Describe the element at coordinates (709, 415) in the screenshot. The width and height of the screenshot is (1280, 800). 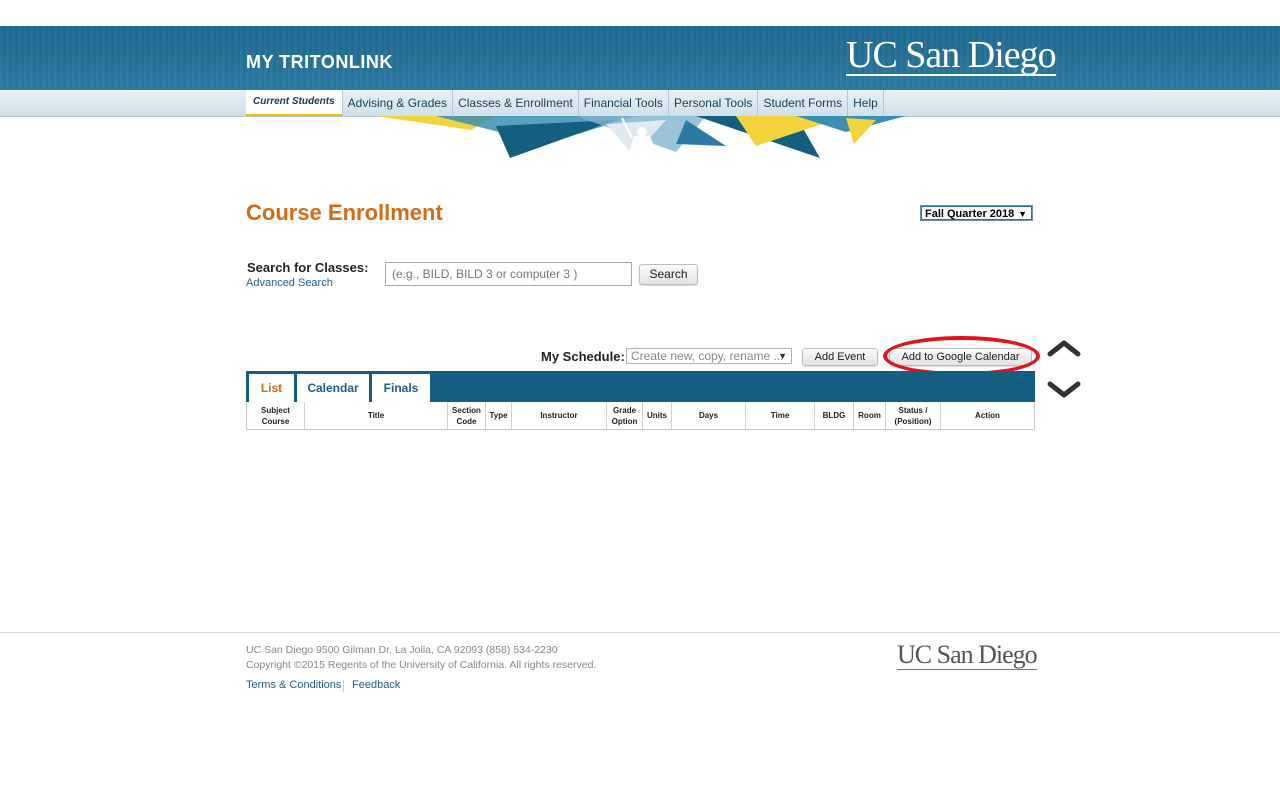
I see `column-header: Days` at that location.